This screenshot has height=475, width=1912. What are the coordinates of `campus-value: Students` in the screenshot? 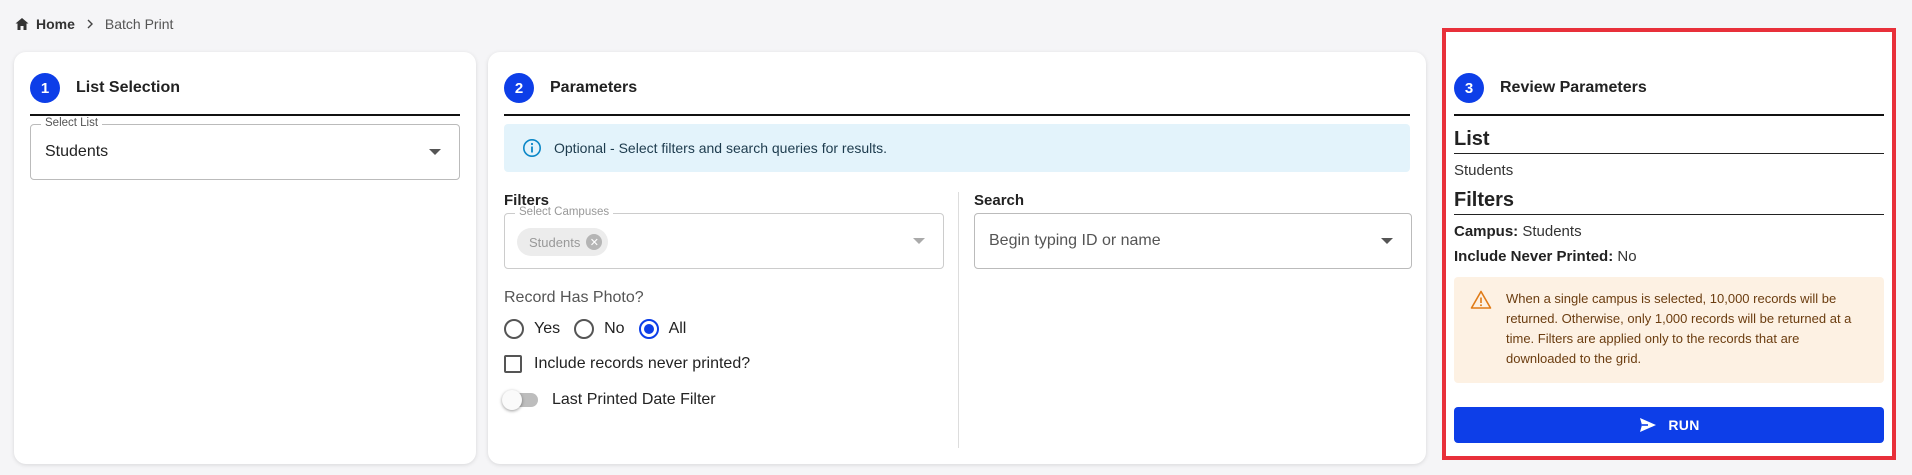 It's located at (1552, 231).